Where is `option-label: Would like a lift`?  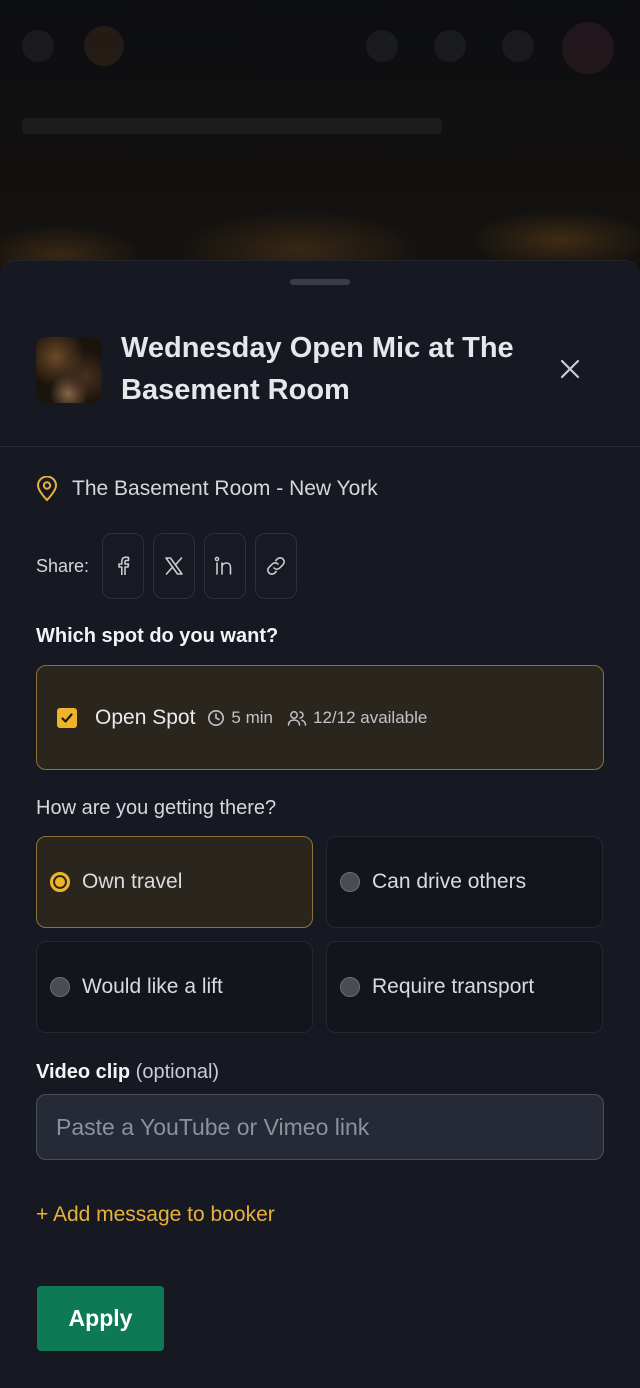 option-label: Would like a lift is located at coordinates (152, 986).